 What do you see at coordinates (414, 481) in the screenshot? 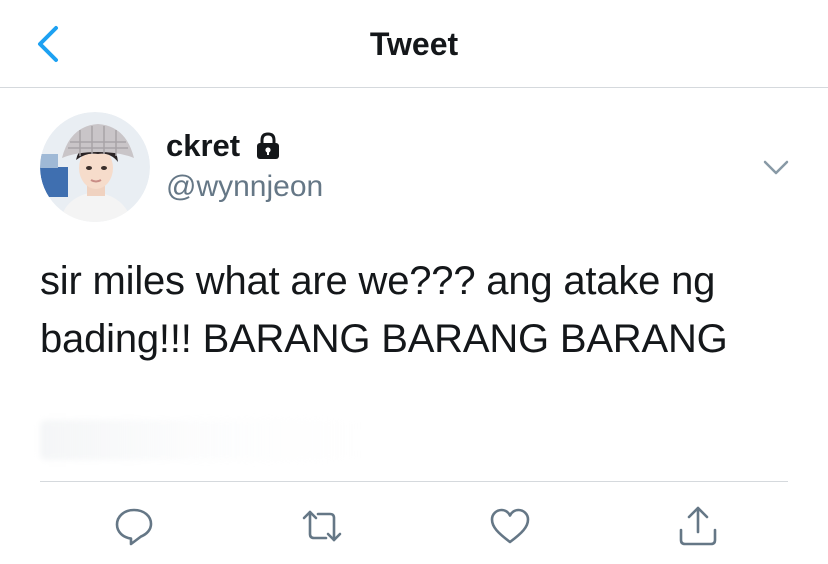
I see `divider` at bounding box center [414, 481].